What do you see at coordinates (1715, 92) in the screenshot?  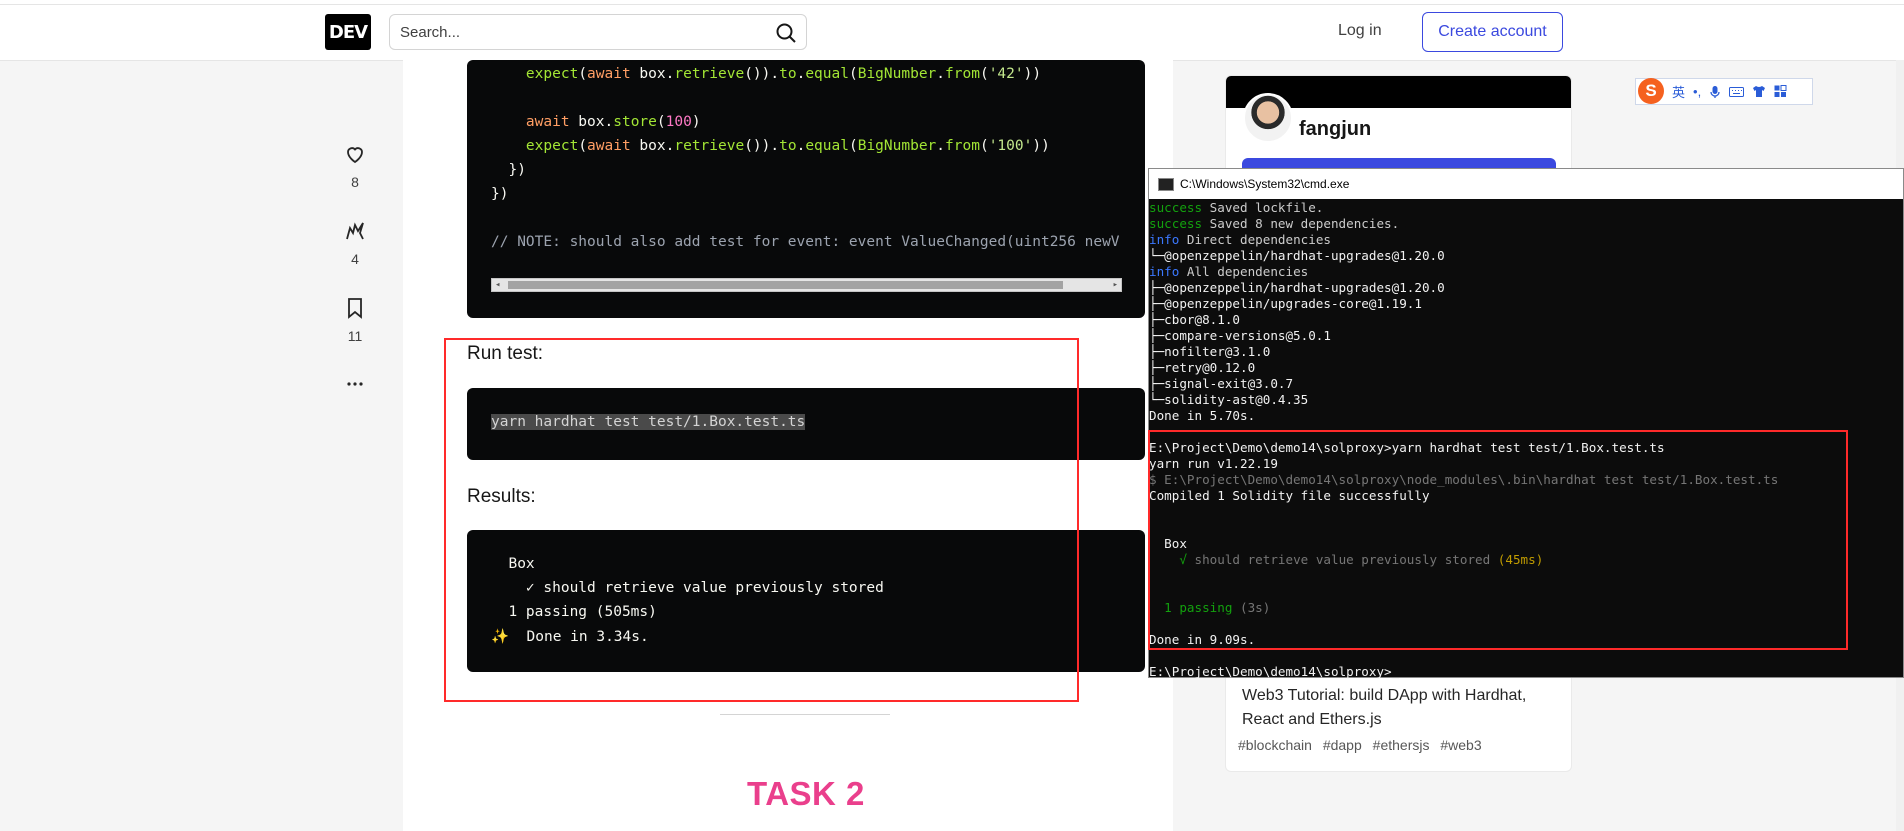 I see `microphone-icon` at bounding box center [1715, 92].